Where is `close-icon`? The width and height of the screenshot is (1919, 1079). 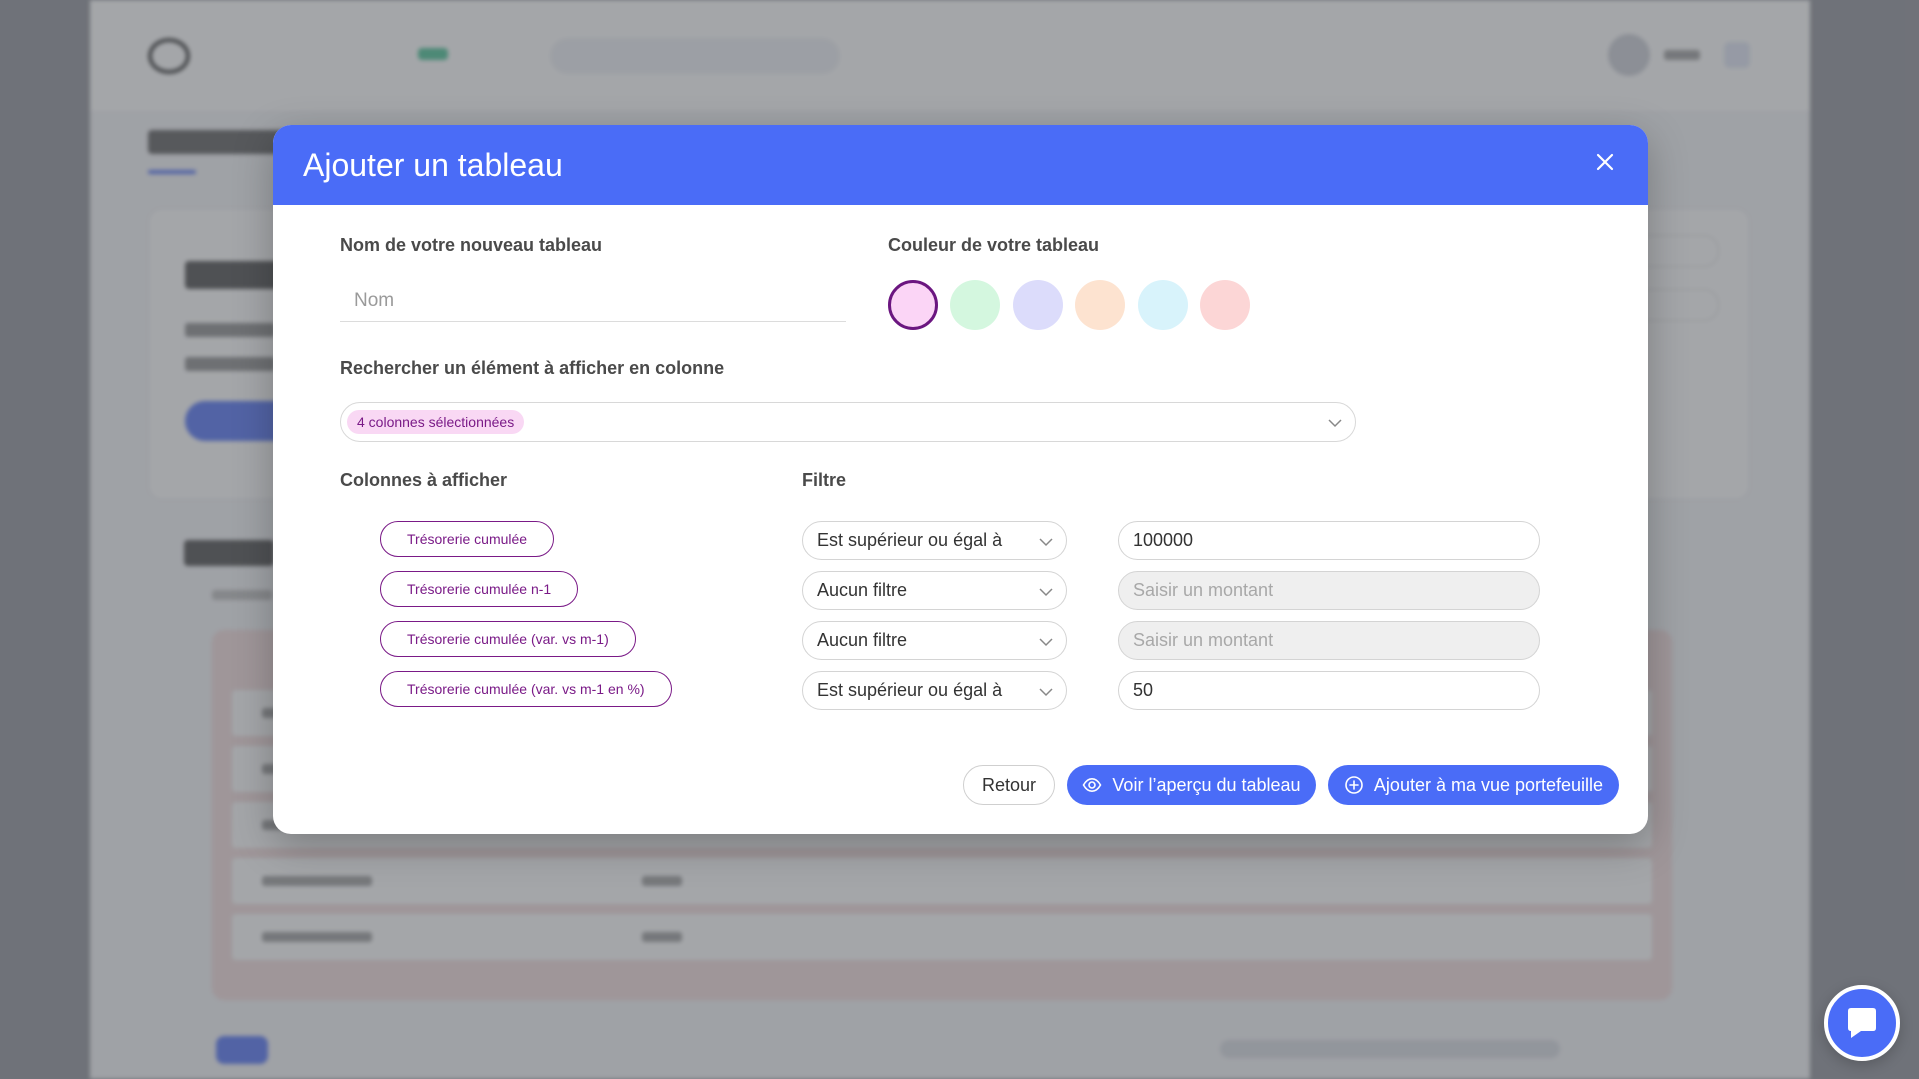
close-icon is located at coordinates (1605, 162).